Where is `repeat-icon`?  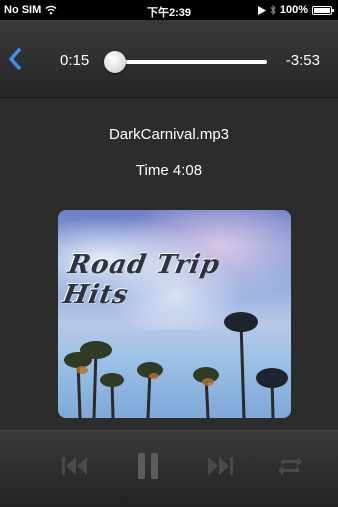
repeat-icon is located at coordinates (290, 466).